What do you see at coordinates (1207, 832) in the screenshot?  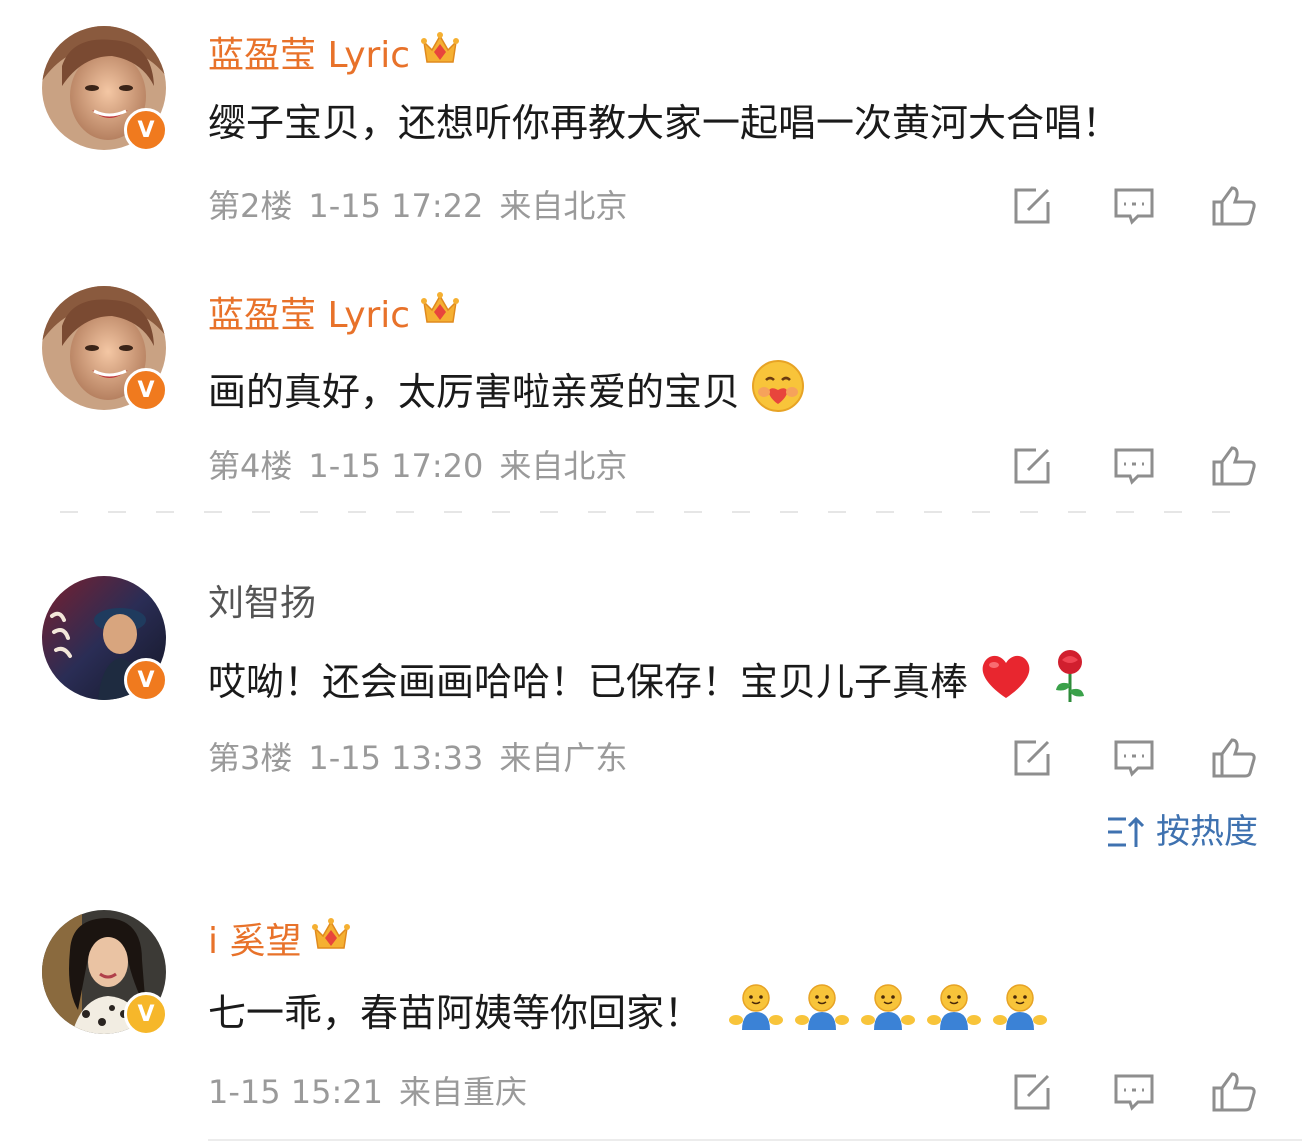 I see `sort-label: 按热度` at bounding box center [1207, 832].